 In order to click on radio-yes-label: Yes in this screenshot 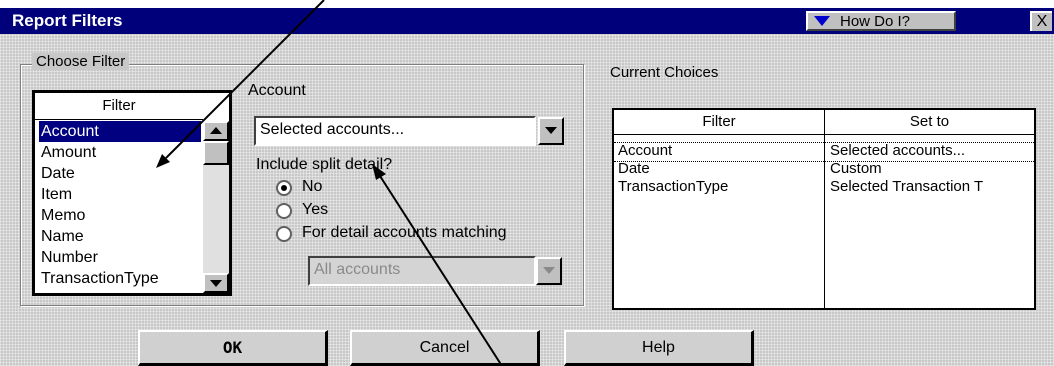, I will do `click(315, 209)`.